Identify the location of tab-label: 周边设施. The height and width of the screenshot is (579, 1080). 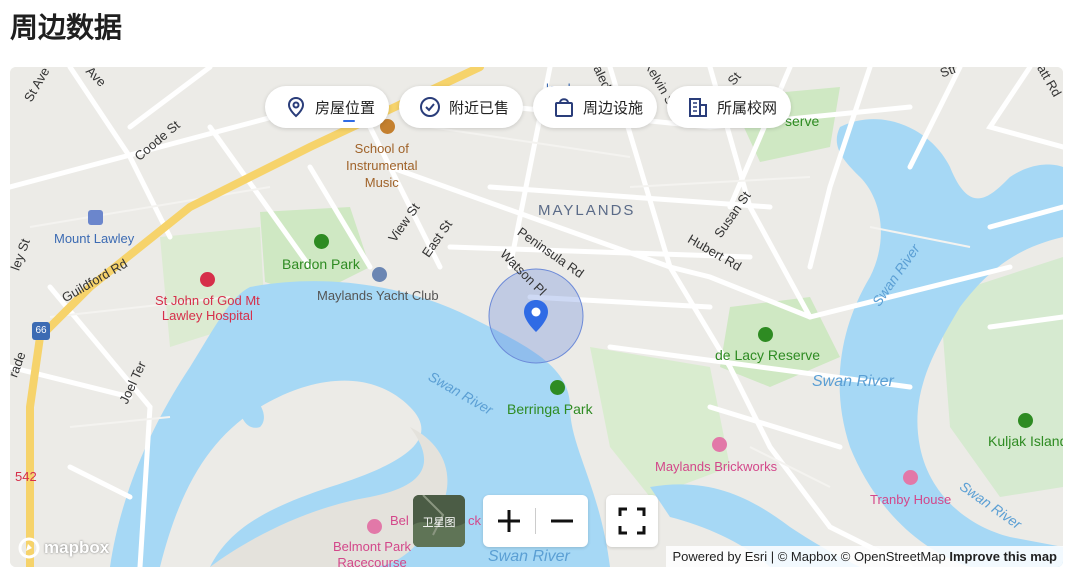
(613, 107).